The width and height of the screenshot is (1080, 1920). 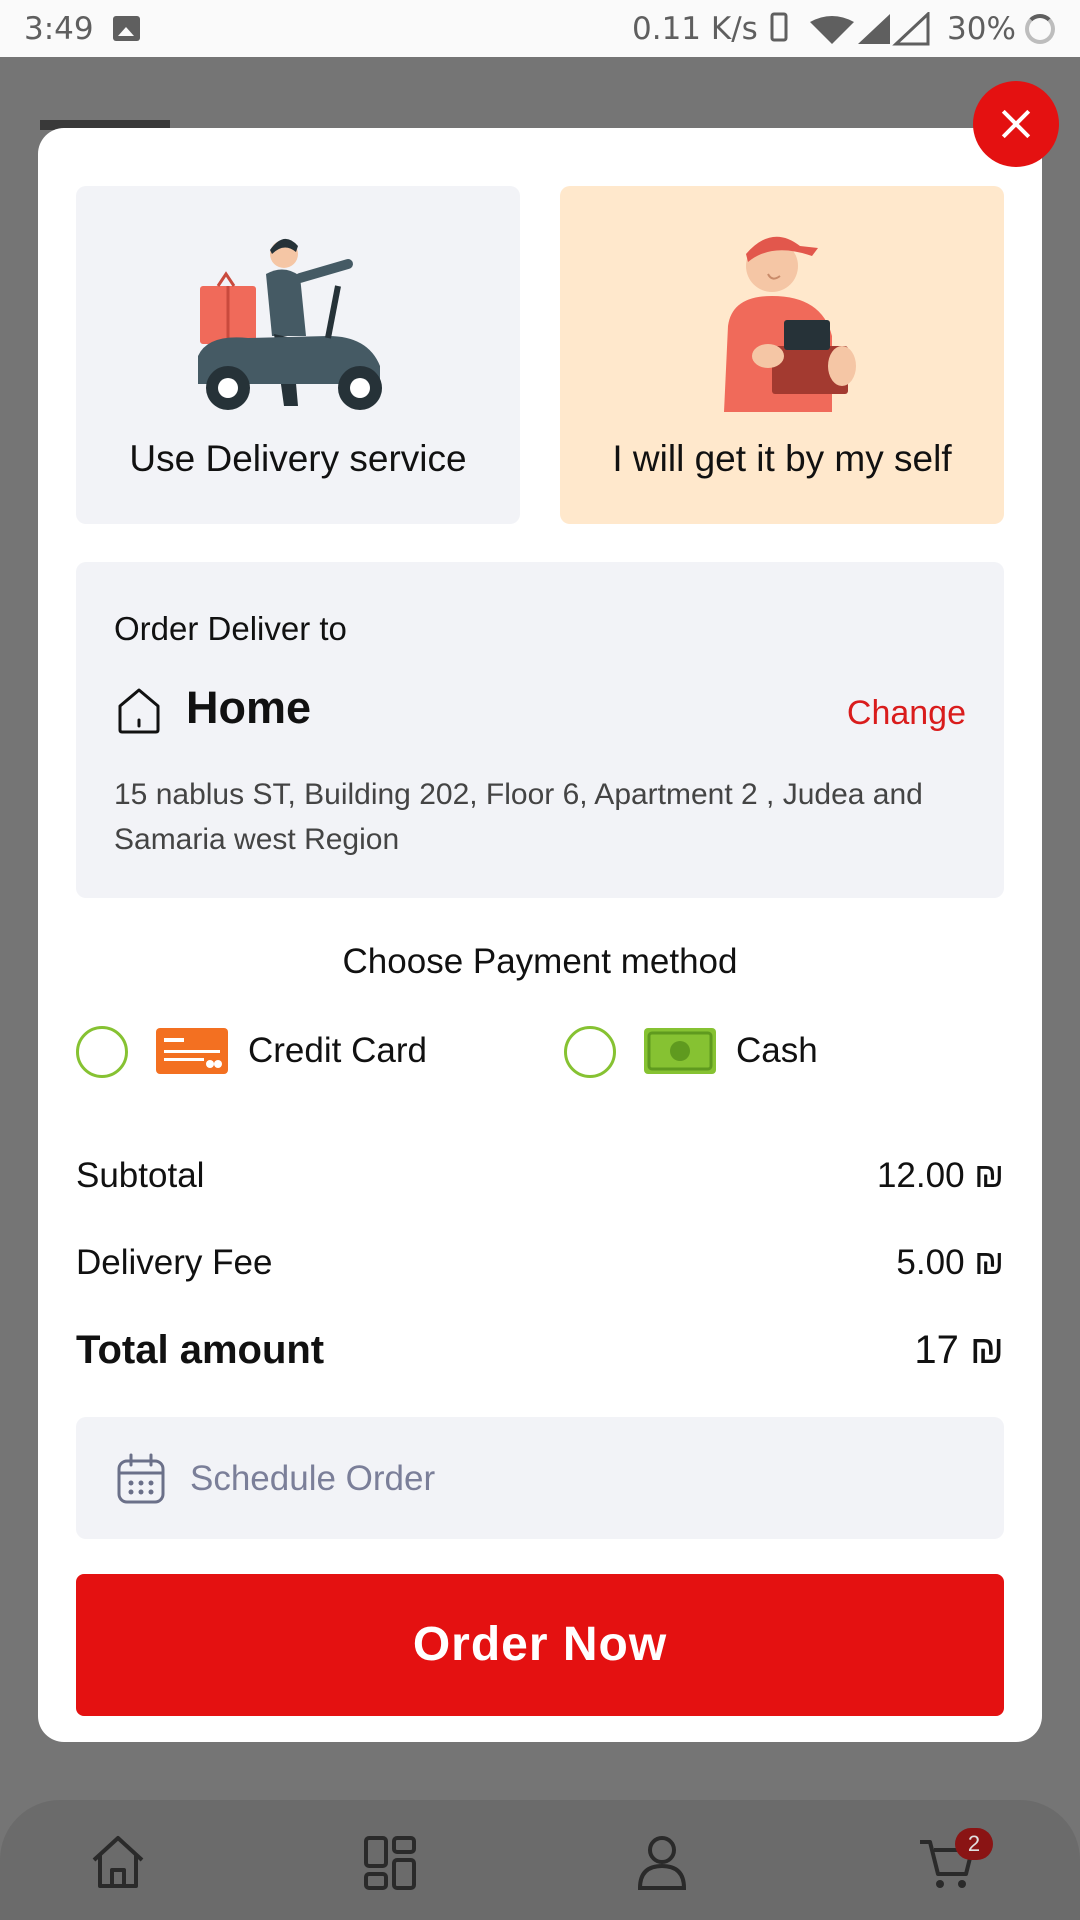 What do you see at coordinates (192, 1051) in the screenshot?
I see `credit-card-icon` at bounding box center [192, 1051].